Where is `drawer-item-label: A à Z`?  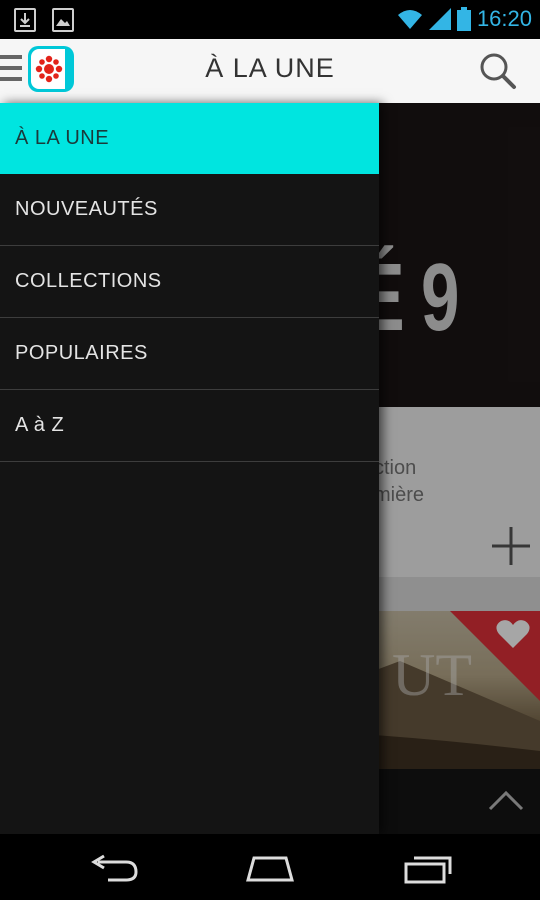
drawer-item-label: A à Z is located at coordinates (40, 425).